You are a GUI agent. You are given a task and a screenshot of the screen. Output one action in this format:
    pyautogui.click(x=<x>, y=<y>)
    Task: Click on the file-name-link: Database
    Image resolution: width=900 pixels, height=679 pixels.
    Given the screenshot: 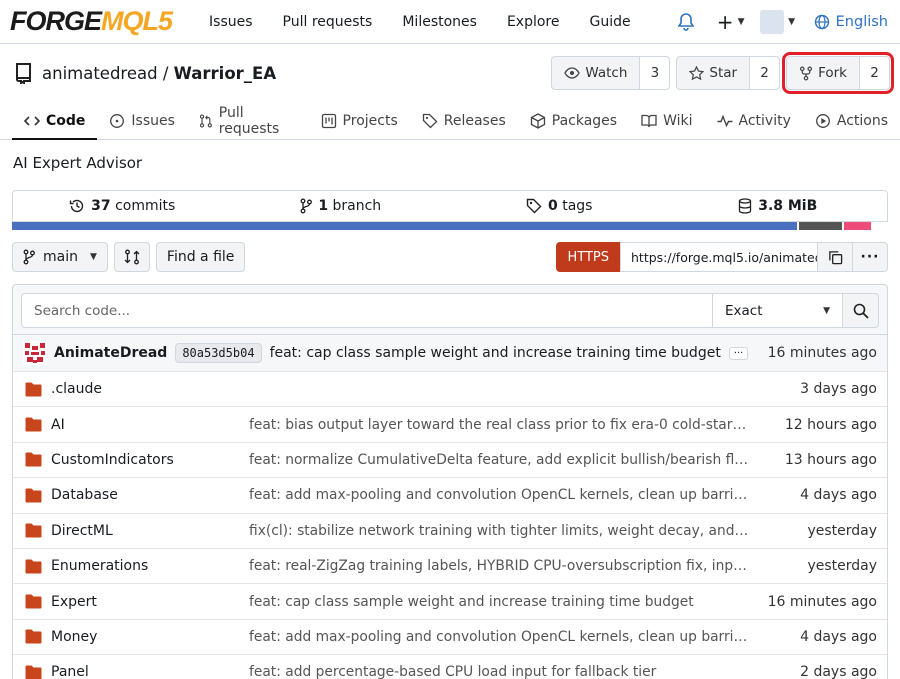 What is the action you would take?
    pyautogui.click(x=84, y=495)
    